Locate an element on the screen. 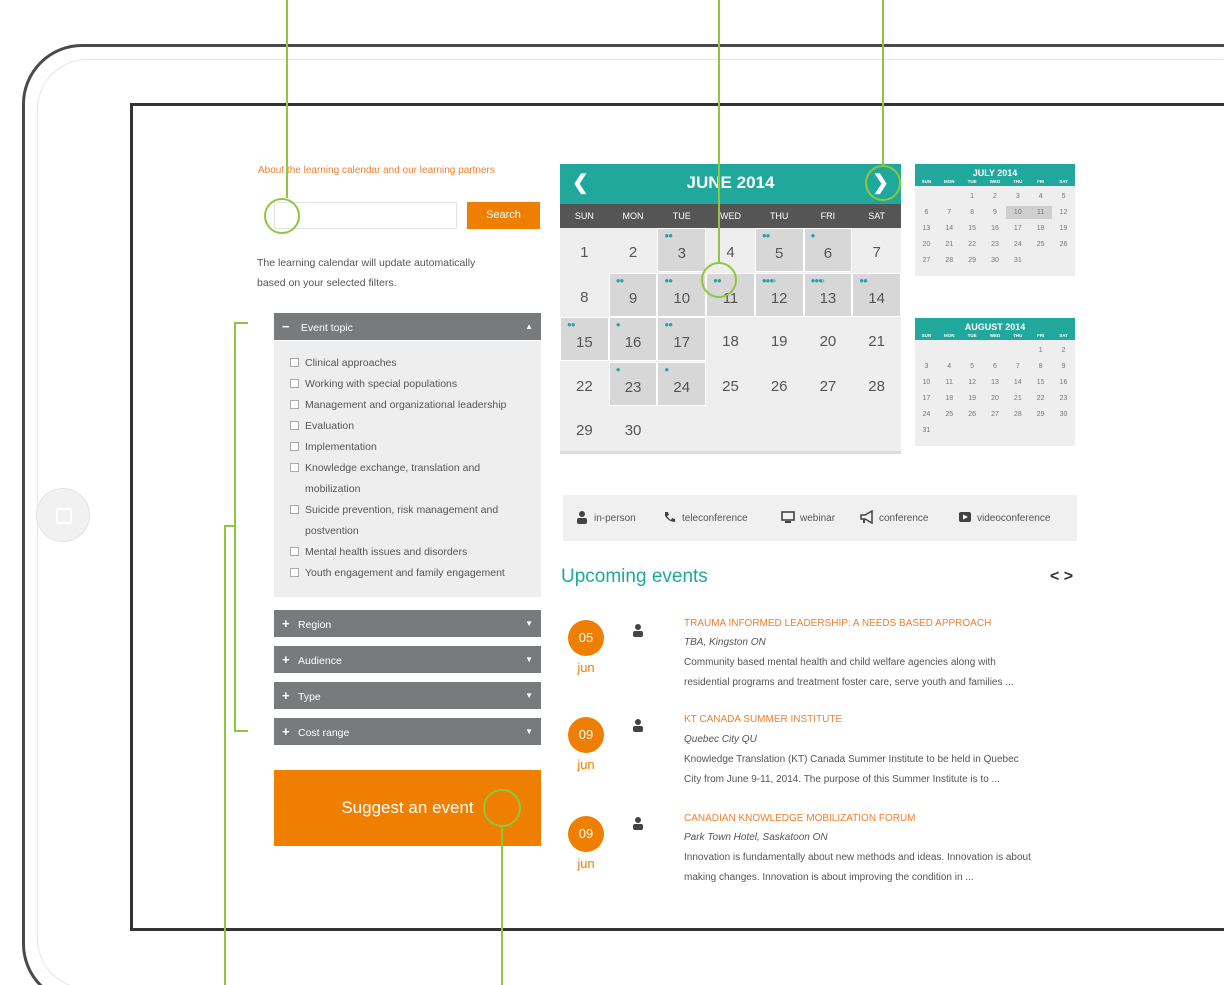 This screenshot has width=1224, height=985. calendar-day: 3 ●● is located at coordinates (682, 250).